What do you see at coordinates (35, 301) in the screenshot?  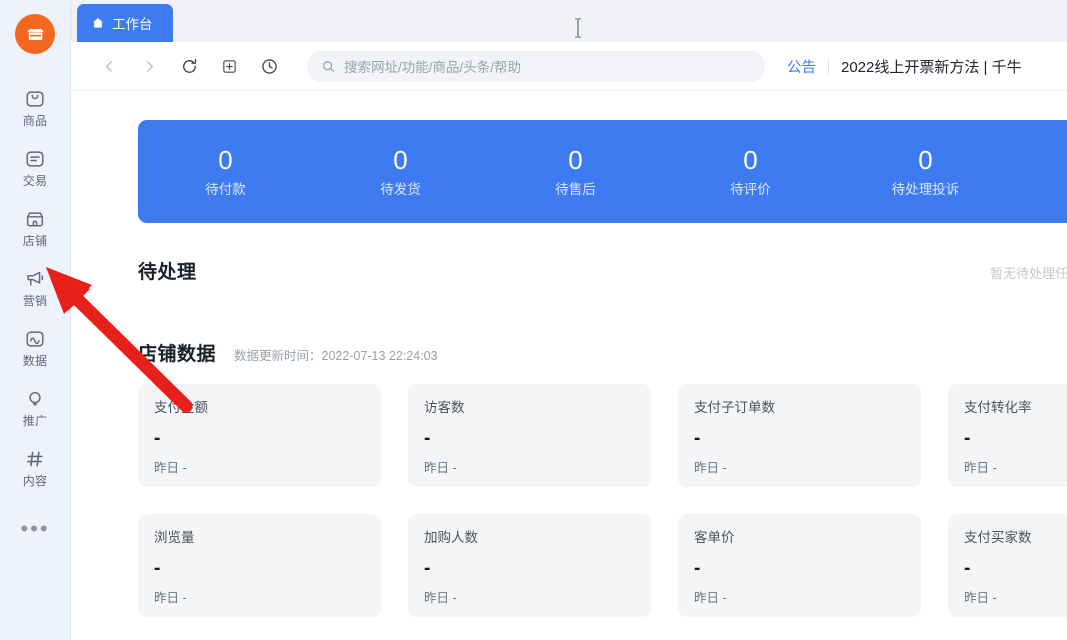 I see `sidebar-item-label: 营销` at bounding box center [35, 301].